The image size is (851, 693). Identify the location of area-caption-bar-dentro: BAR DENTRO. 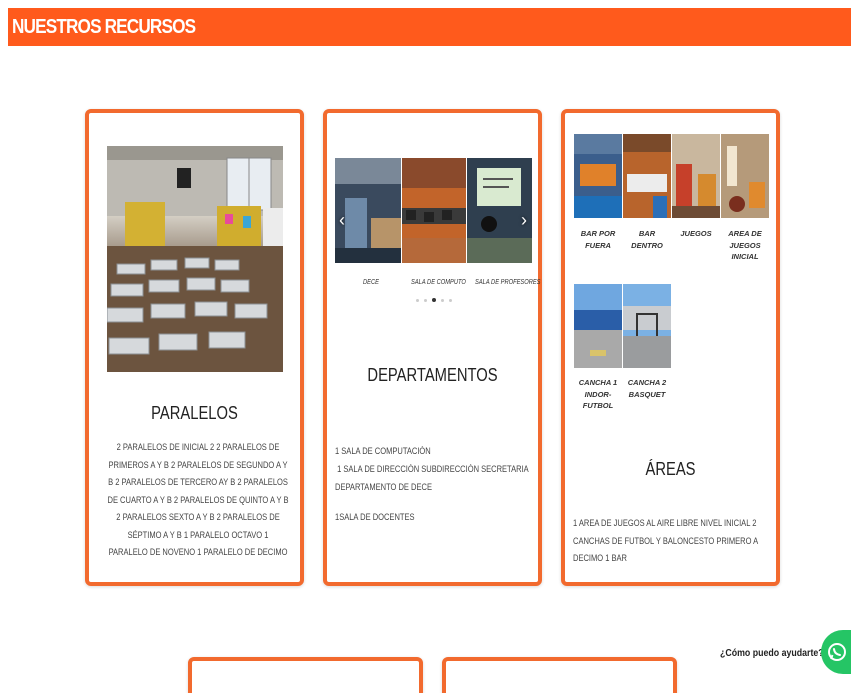
(647, 239).